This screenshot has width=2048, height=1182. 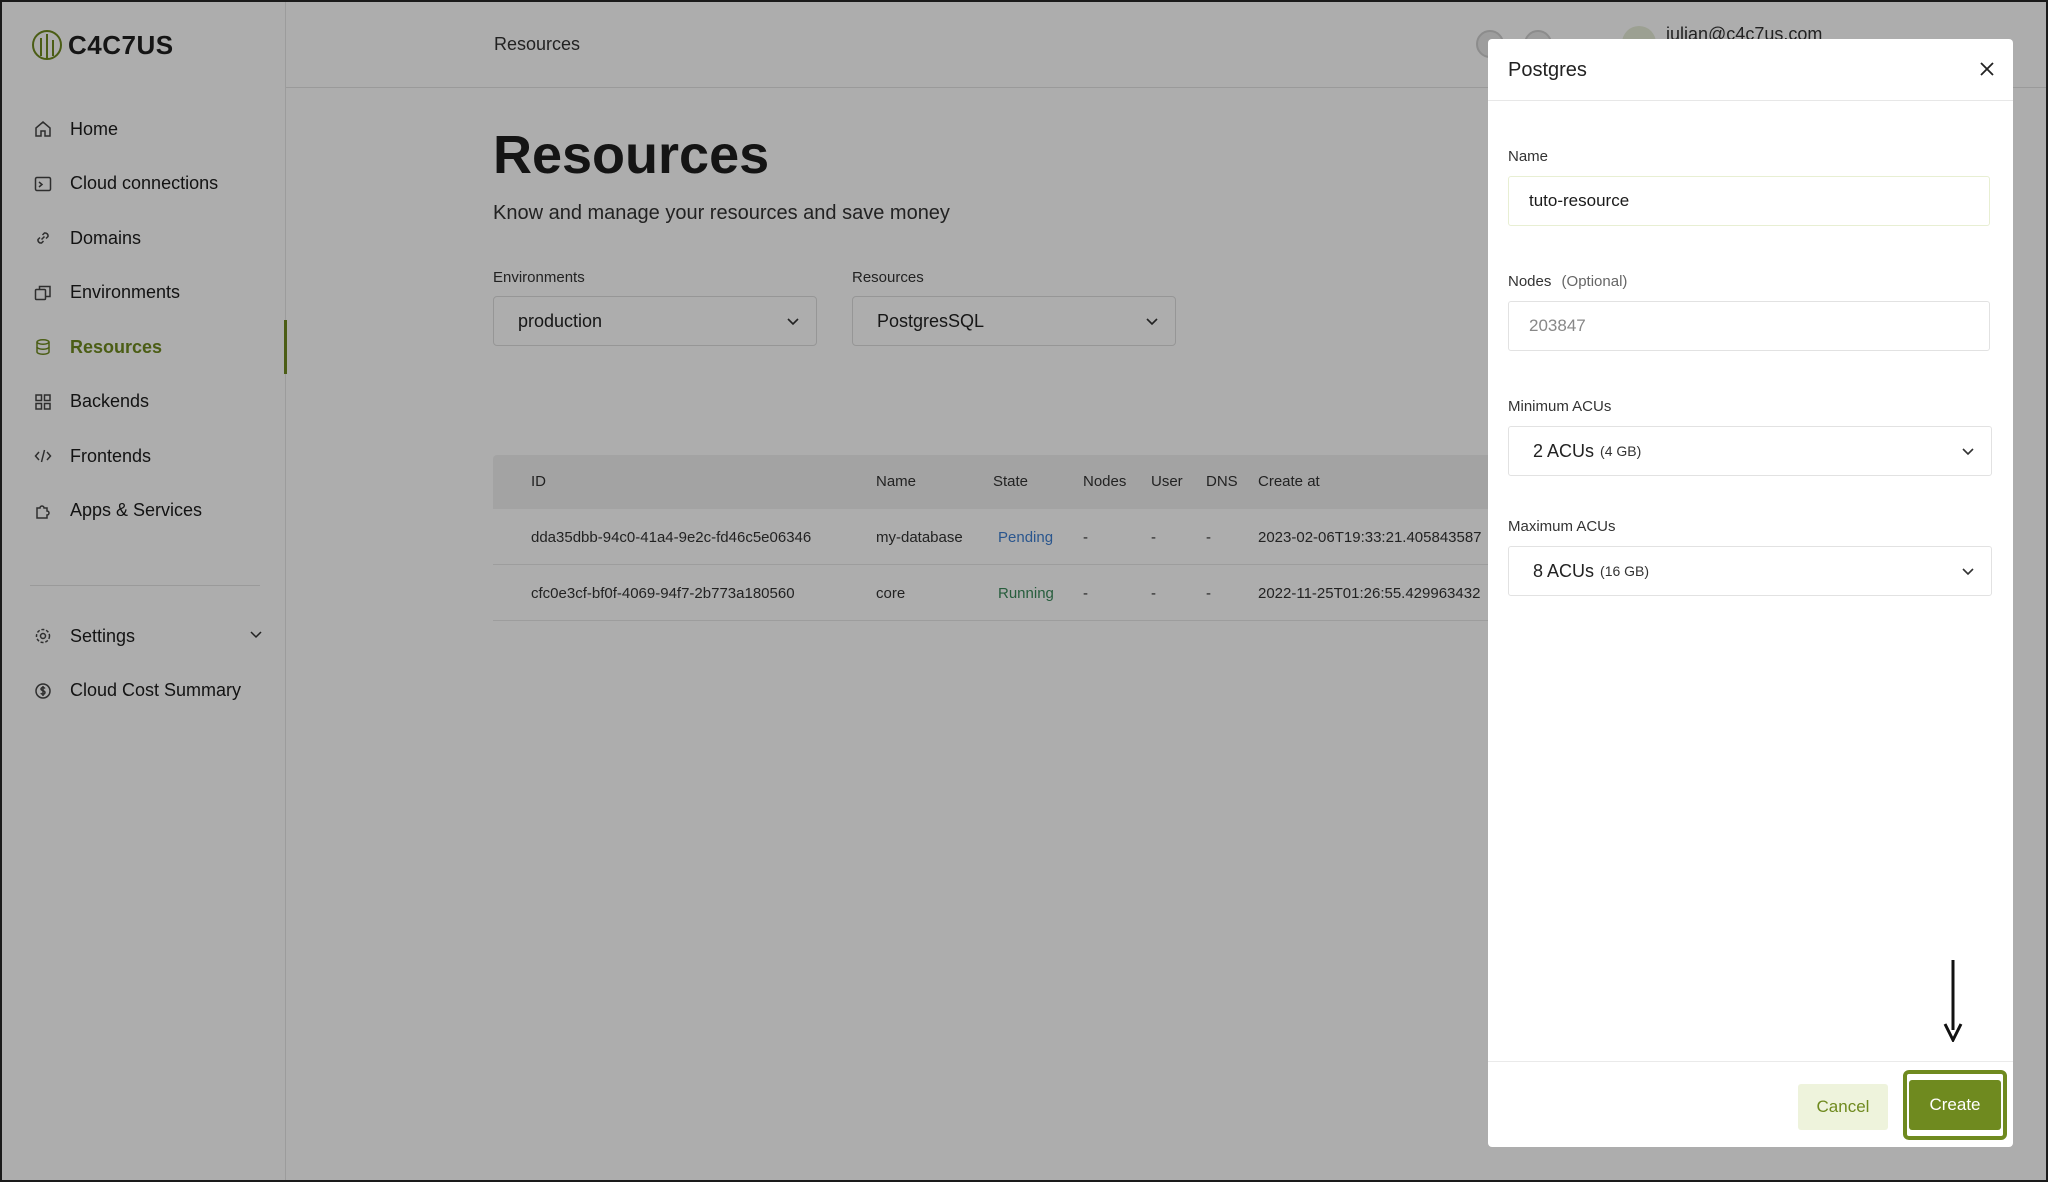 What do you see at coordinates (1621, 451) in the screenshot?
I see `min-acus-detail: (4 GB)` at bounding box center [1621, 451].